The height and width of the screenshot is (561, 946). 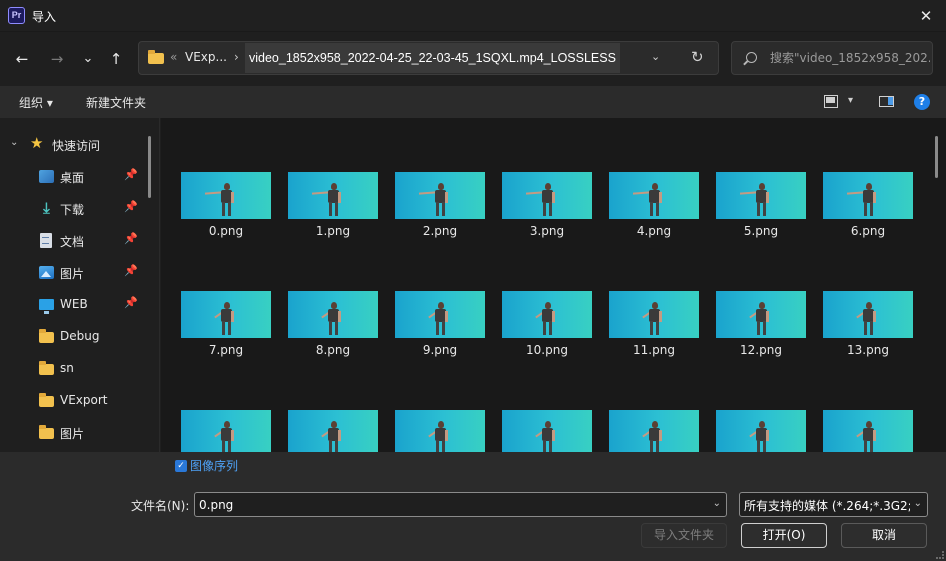 What do you see at coordinates (868, 212) in the screenshot?
I see `file-item: 6.png` at bounding box center [868, 212].